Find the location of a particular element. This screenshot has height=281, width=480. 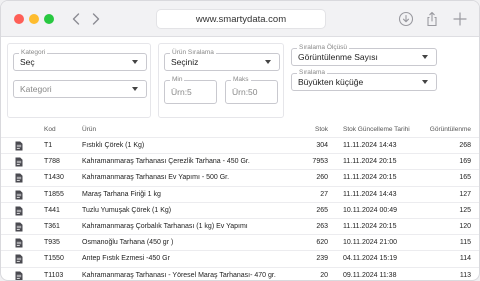

cell-kod: T788 is located at coordinates (52, 162).